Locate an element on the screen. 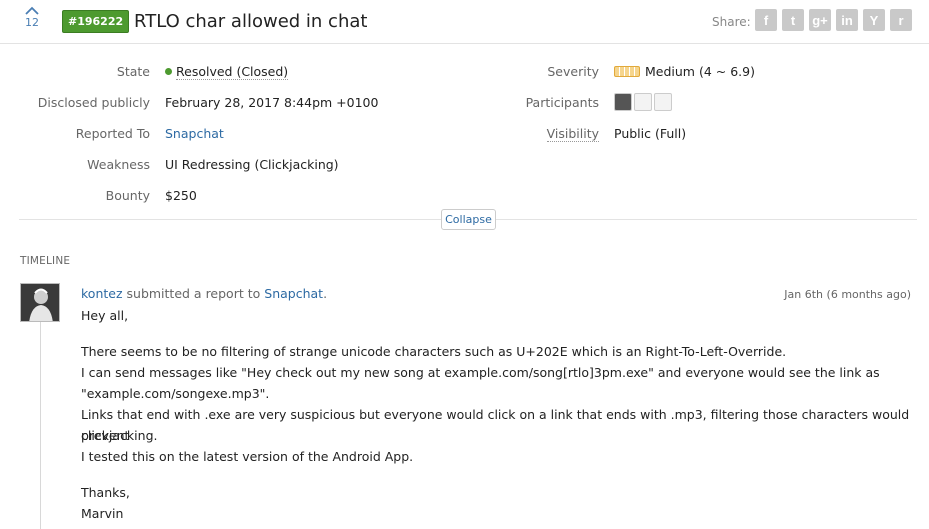  hacker-news-icon: Y is located at coordinates (874, 20).